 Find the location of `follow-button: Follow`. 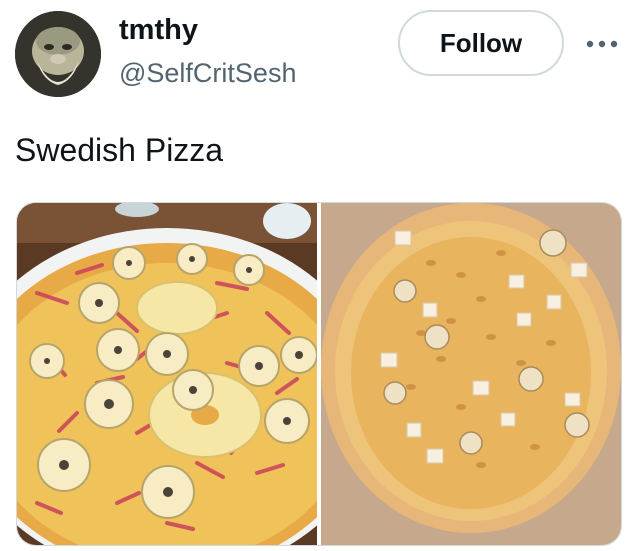

follow-button: Follow is located at coordinates (481, 43).